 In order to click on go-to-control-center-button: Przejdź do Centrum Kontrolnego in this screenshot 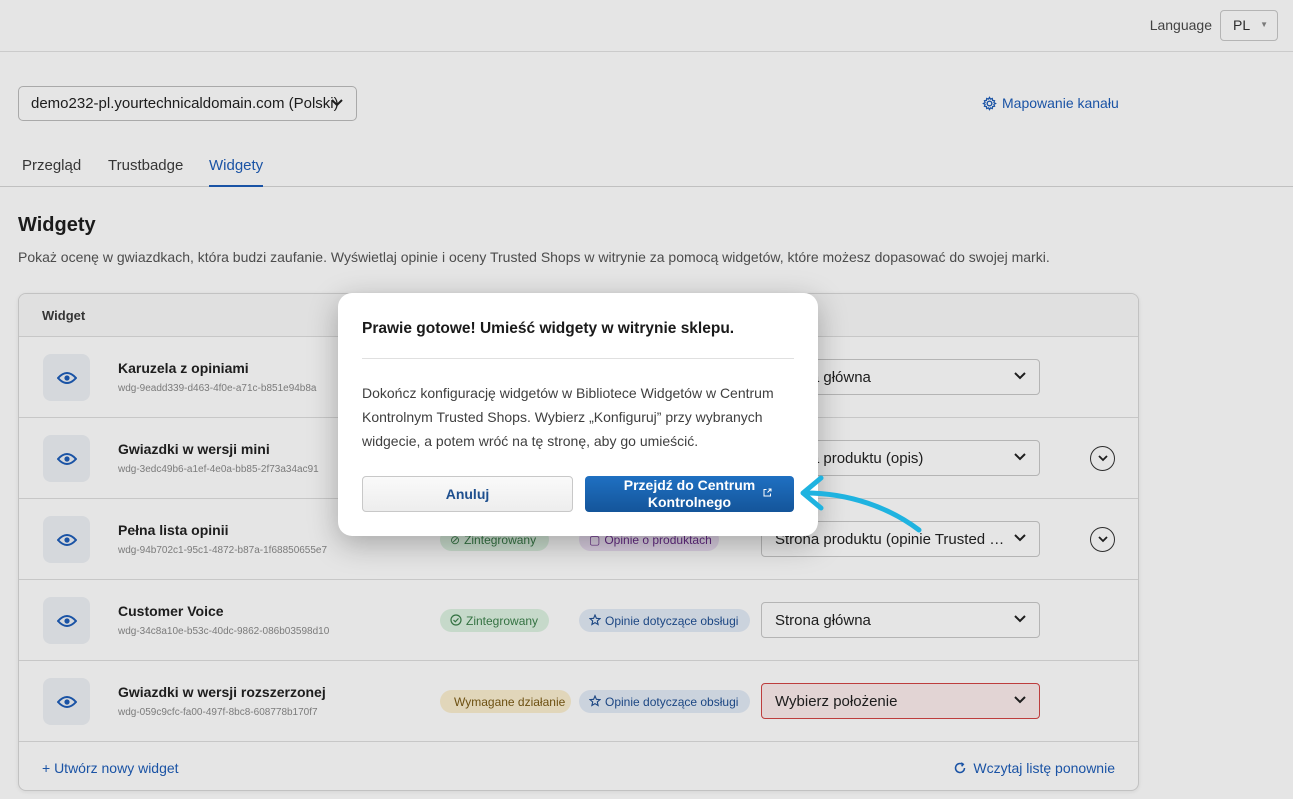, I will do `click(689, 494)`.